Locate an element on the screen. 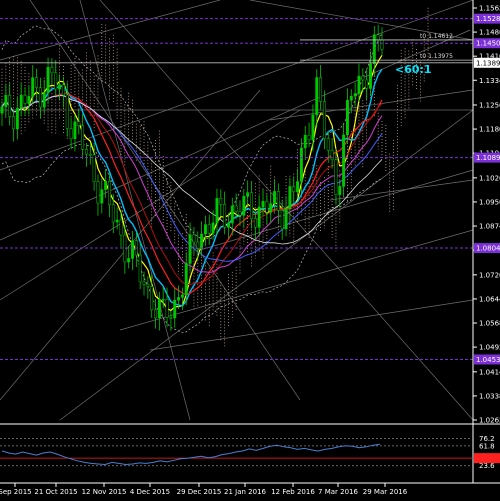 The height and width of the screenshot is (501, 500). date-tick-label: 29 Dec 2015 is located at coordinates (199, 492).